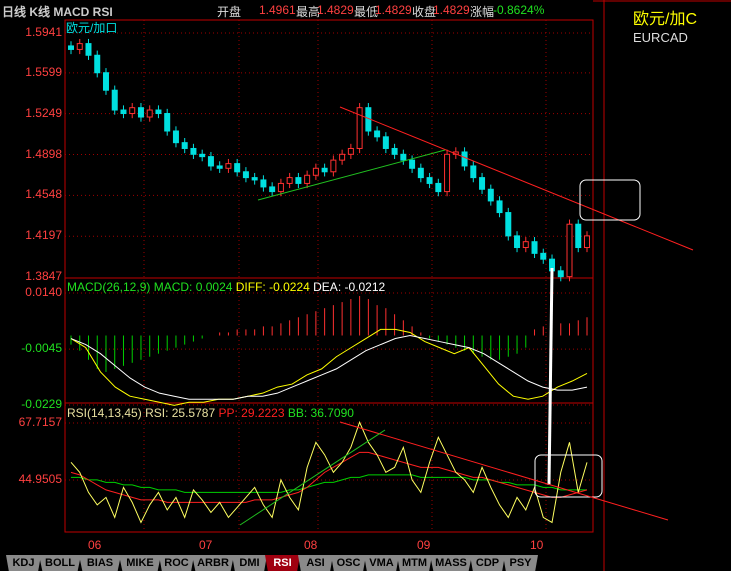  Describe the element at coordinates (320, 413) in the screenshot. I see `bb-value: BB: 36.7090` at that location.